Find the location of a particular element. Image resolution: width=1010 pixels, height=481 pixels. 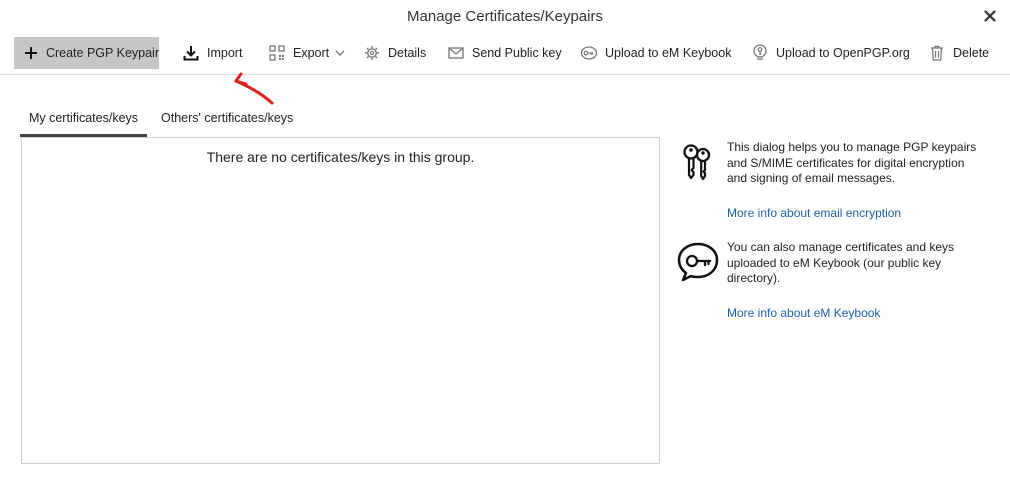

upload-to-openpgp-label: Upload to OpenPGP.org is located at coordinates (843, 53).